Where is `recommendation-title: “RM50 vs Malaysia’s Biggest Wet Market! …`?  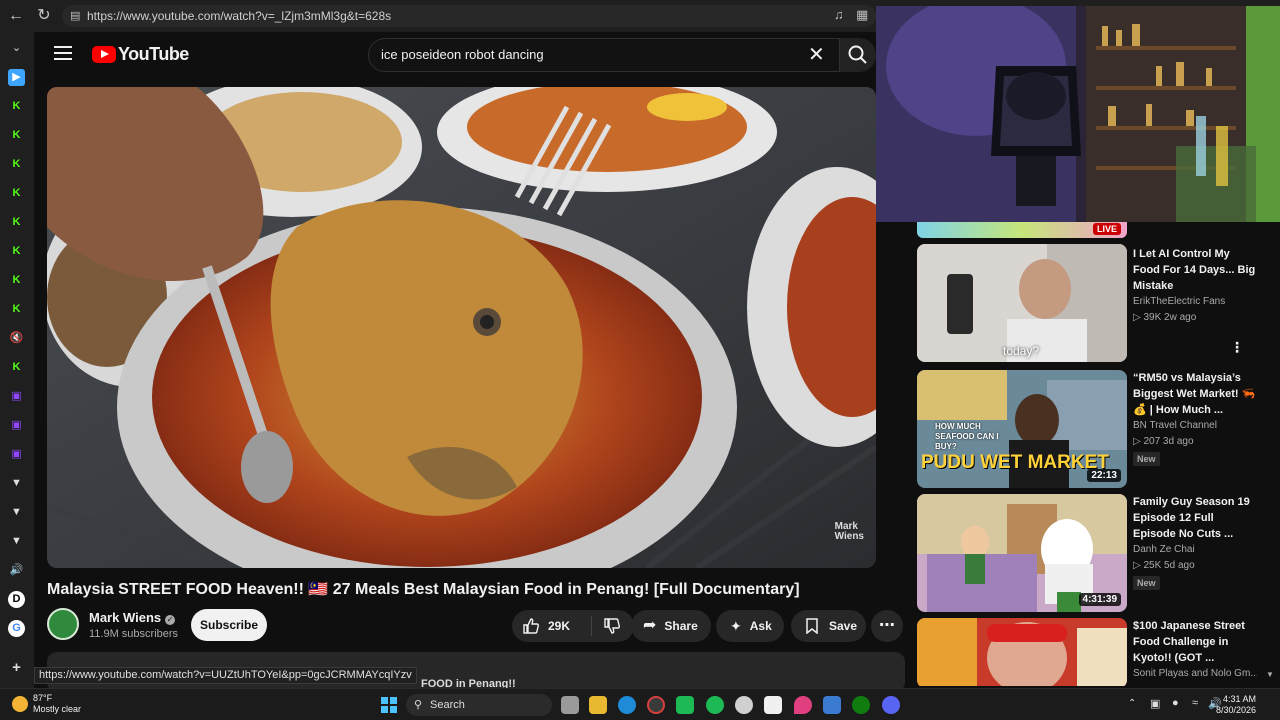
recommendation-title: “RM50 vs Malaysia’s Biggest Wet Market! … is located at coordinates (1195, 394).